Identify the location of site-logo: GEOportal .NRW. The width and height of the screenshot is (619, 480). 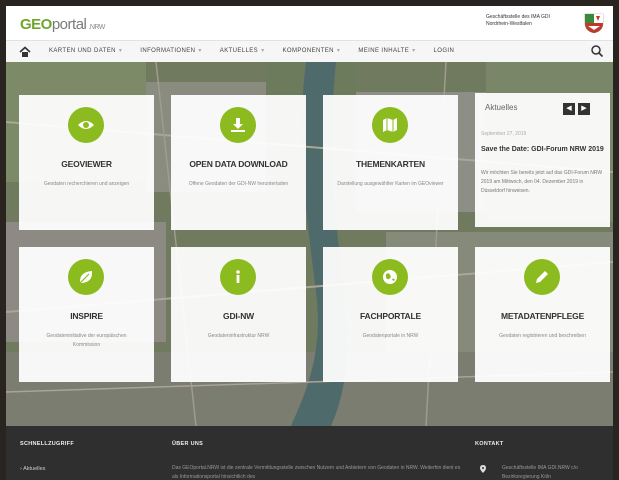
(62, 24).